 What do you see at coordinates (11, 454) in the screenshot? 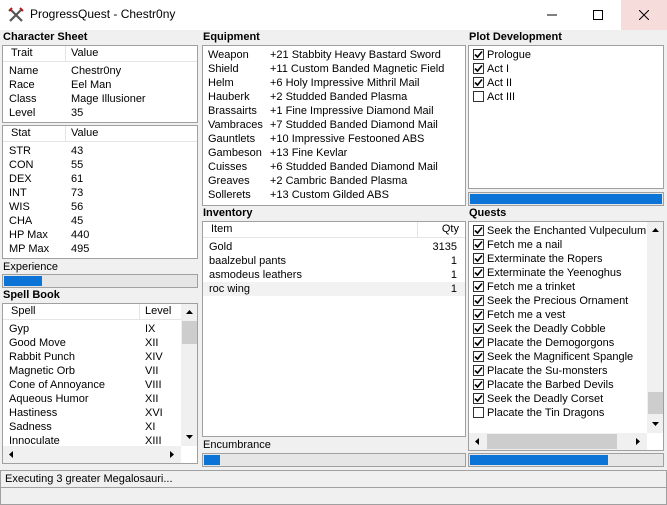
I see `scroll-left-button` at bounding box center [11, 454].